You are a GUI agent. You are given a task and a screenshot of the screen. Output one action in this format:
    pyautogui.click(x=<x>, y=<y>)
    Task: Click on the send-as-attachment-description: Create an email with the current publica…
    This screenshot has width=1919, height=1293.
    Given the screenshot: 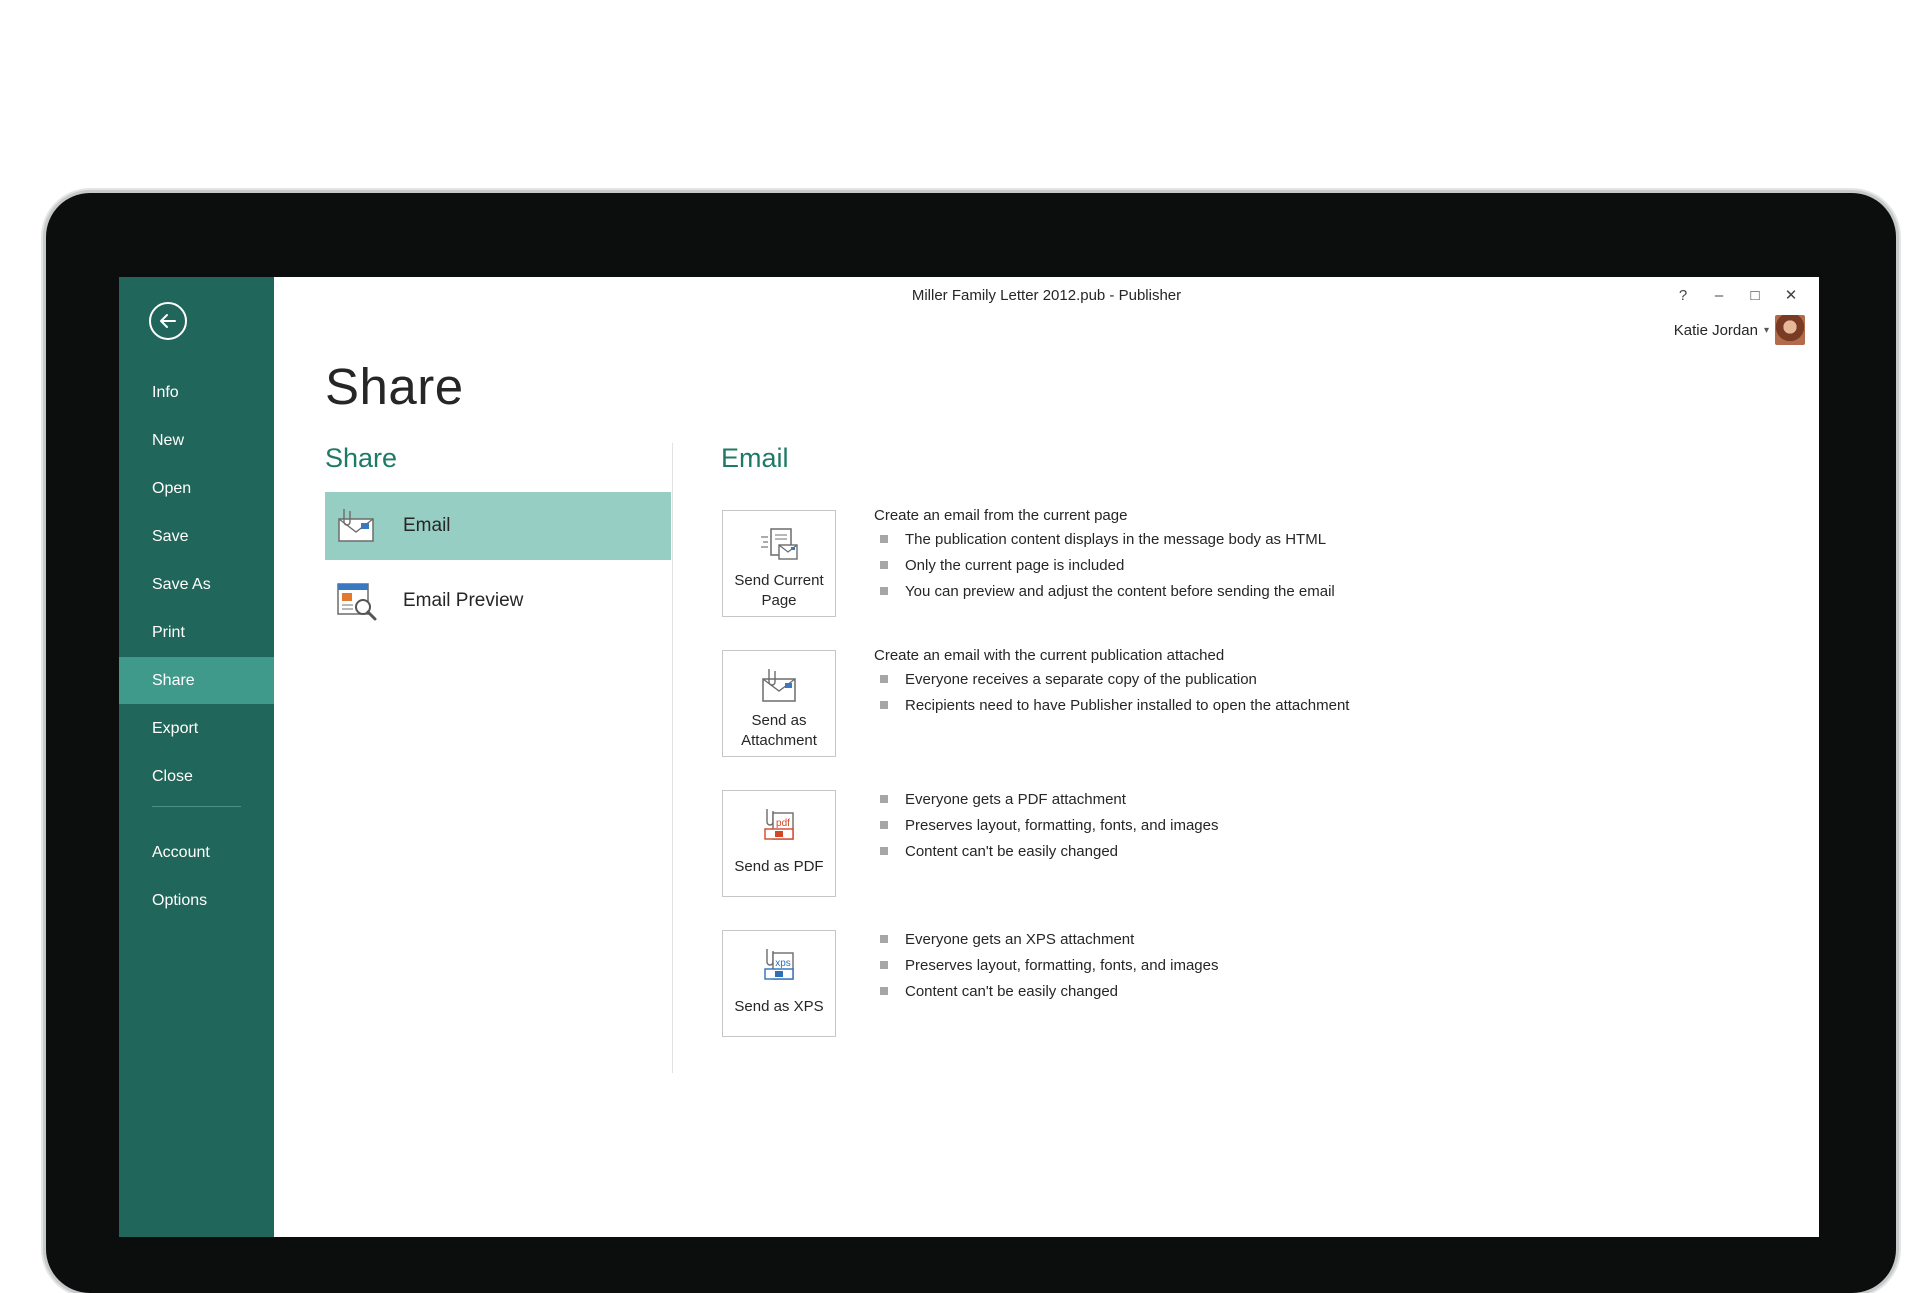 What is the action you would take?
    pyautogui.click(x=1111, y=684)
    